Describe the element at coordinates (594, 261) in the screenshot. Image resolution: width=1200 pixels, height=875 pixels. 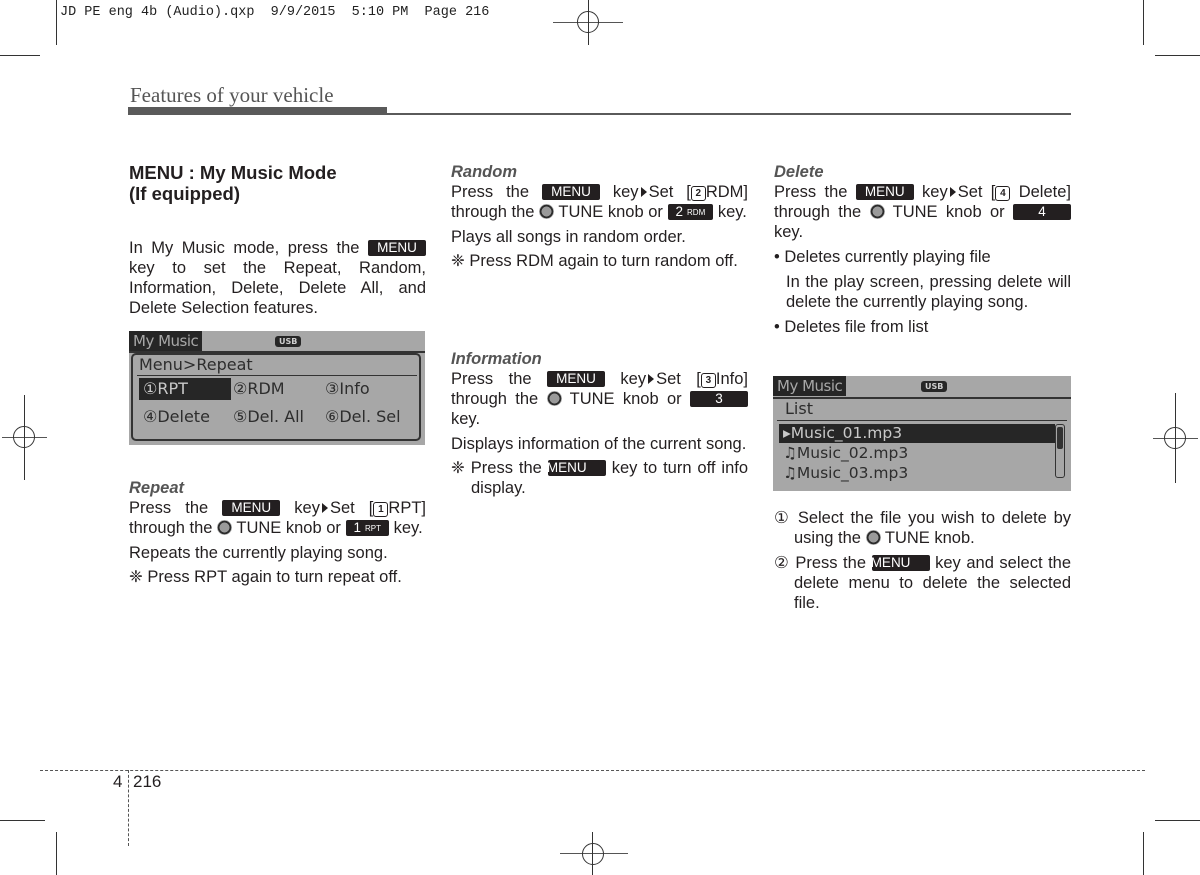
I see `random-note: ❈ Press RDM again to turn random off.` at that location.